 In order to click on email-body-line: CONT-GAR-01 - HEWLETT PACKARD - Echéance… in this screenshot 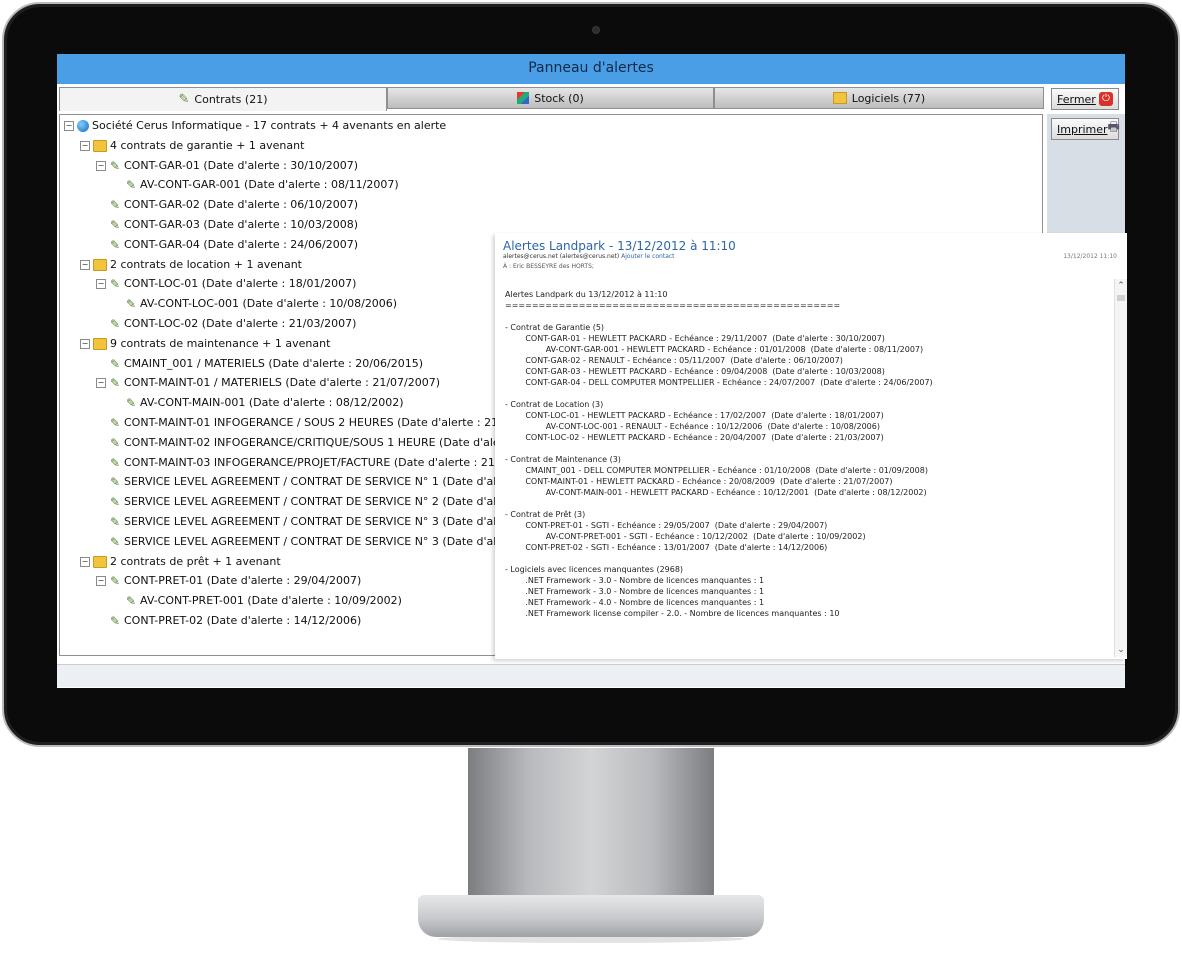, I will do `click(695, 338)`.